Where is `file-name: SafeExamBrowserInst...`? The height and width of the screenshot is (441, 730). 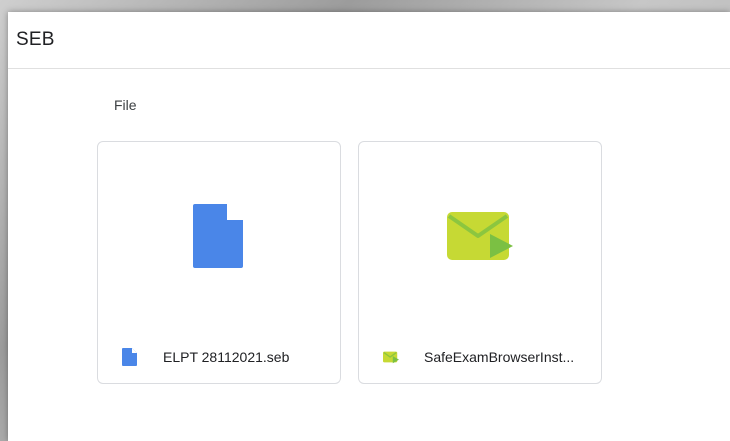
file-name: SafeExamBrowserInst... is located at coordinates (499, 357).